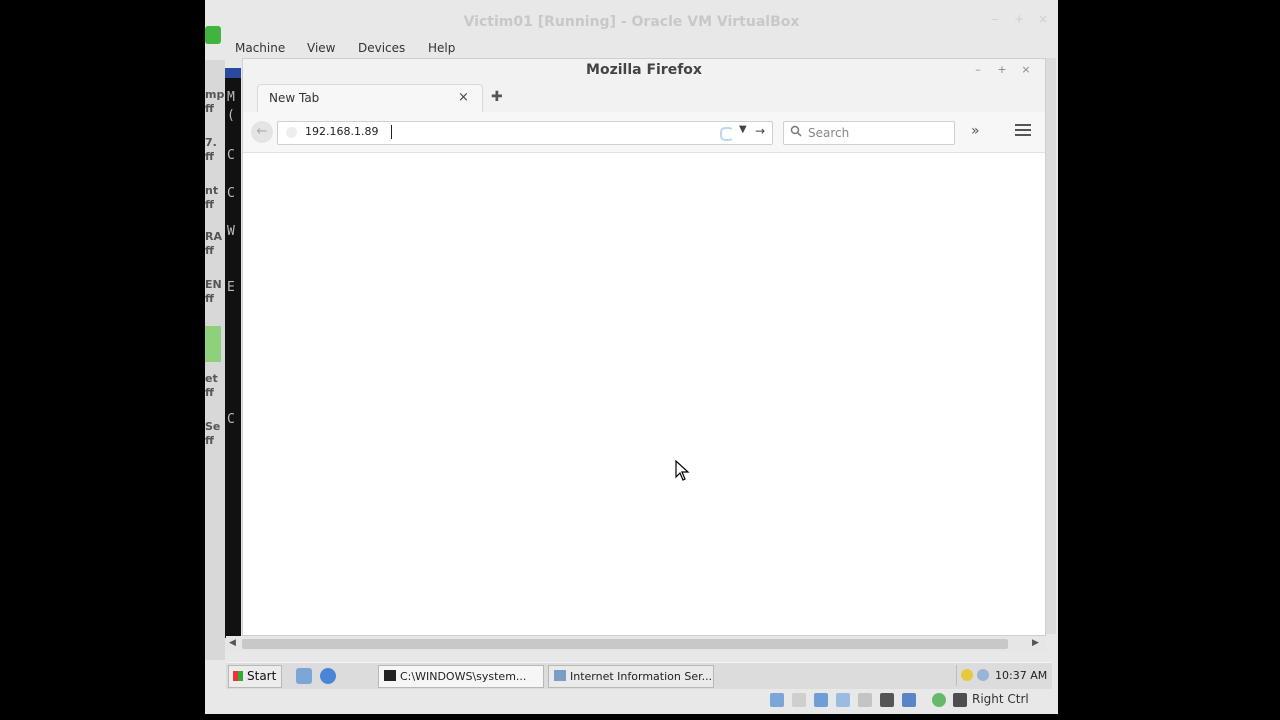 The image size is (1280, 720). I want to click on start-label: Start, so click(262, 676).